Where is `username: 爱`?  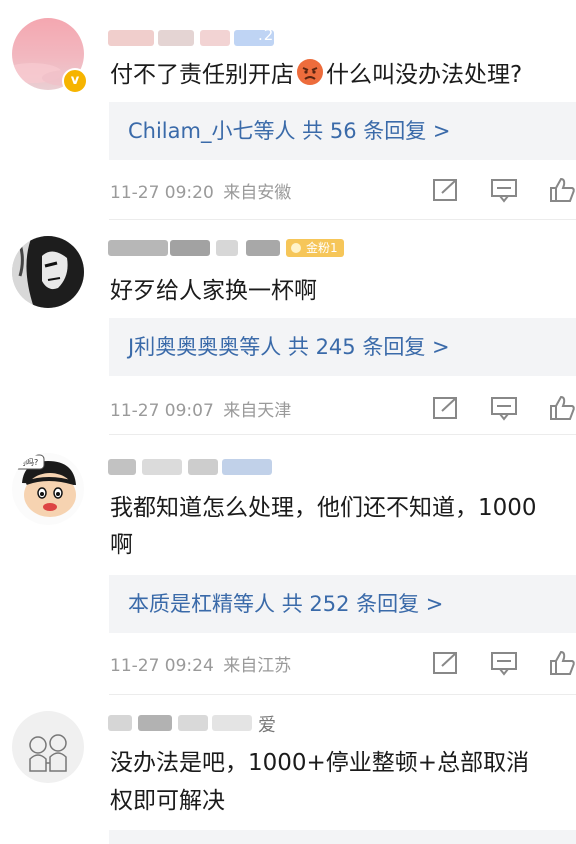 username: 爱 is located at coordinates (258, 724).